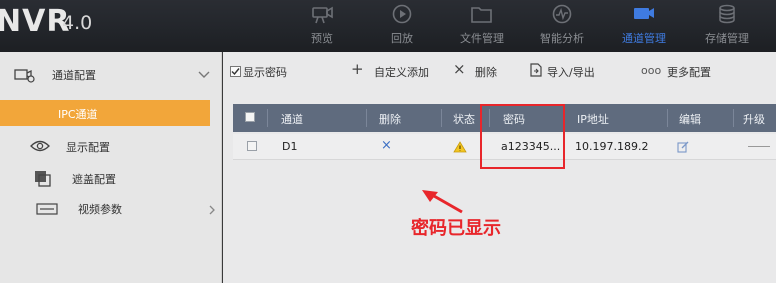 The height and width of the screenshot is (283, 776). Describe the element at coordinates (442, 202) in the screenshot. I see `red-arrow-icon` at that location.